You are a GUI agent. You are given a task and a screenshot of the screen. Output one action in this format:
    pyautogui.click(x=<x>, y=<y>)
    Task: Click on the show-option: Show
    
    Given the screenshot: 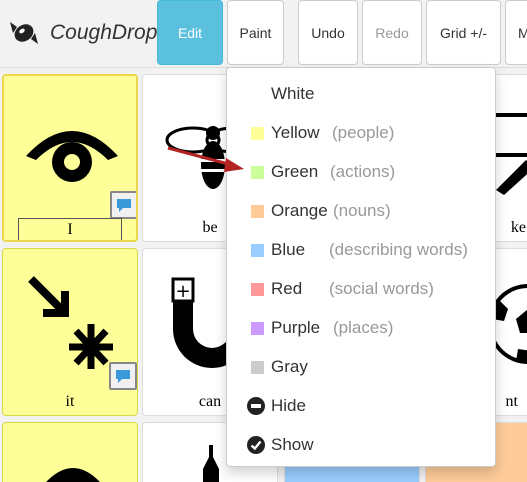 What is the action you would take?
    pyautogui.click(x=361, y=445)
    